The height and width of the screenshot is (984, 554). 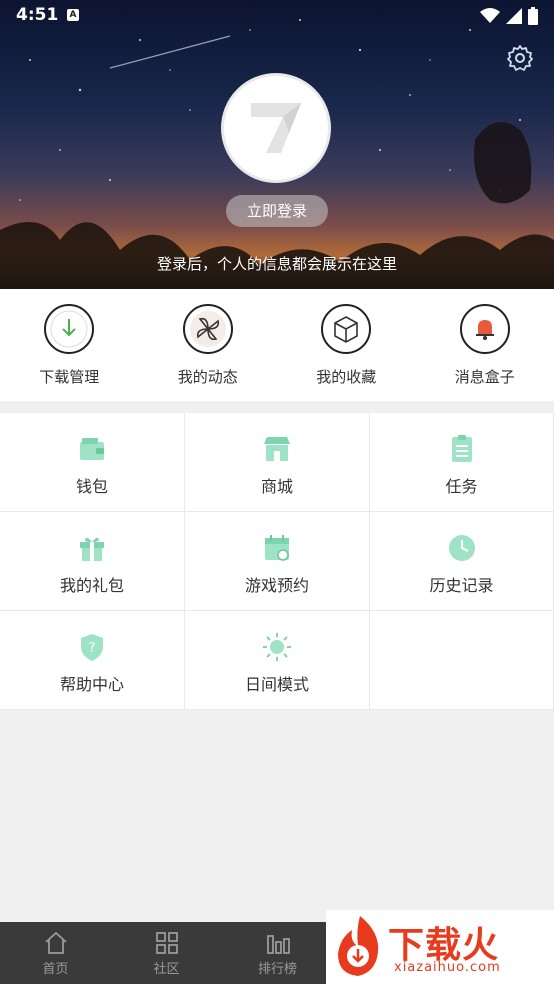 What do you see at coordinates (37, 15) in the screenshot?
I see `status-time: 4:51` at bounding box center [37, 15].